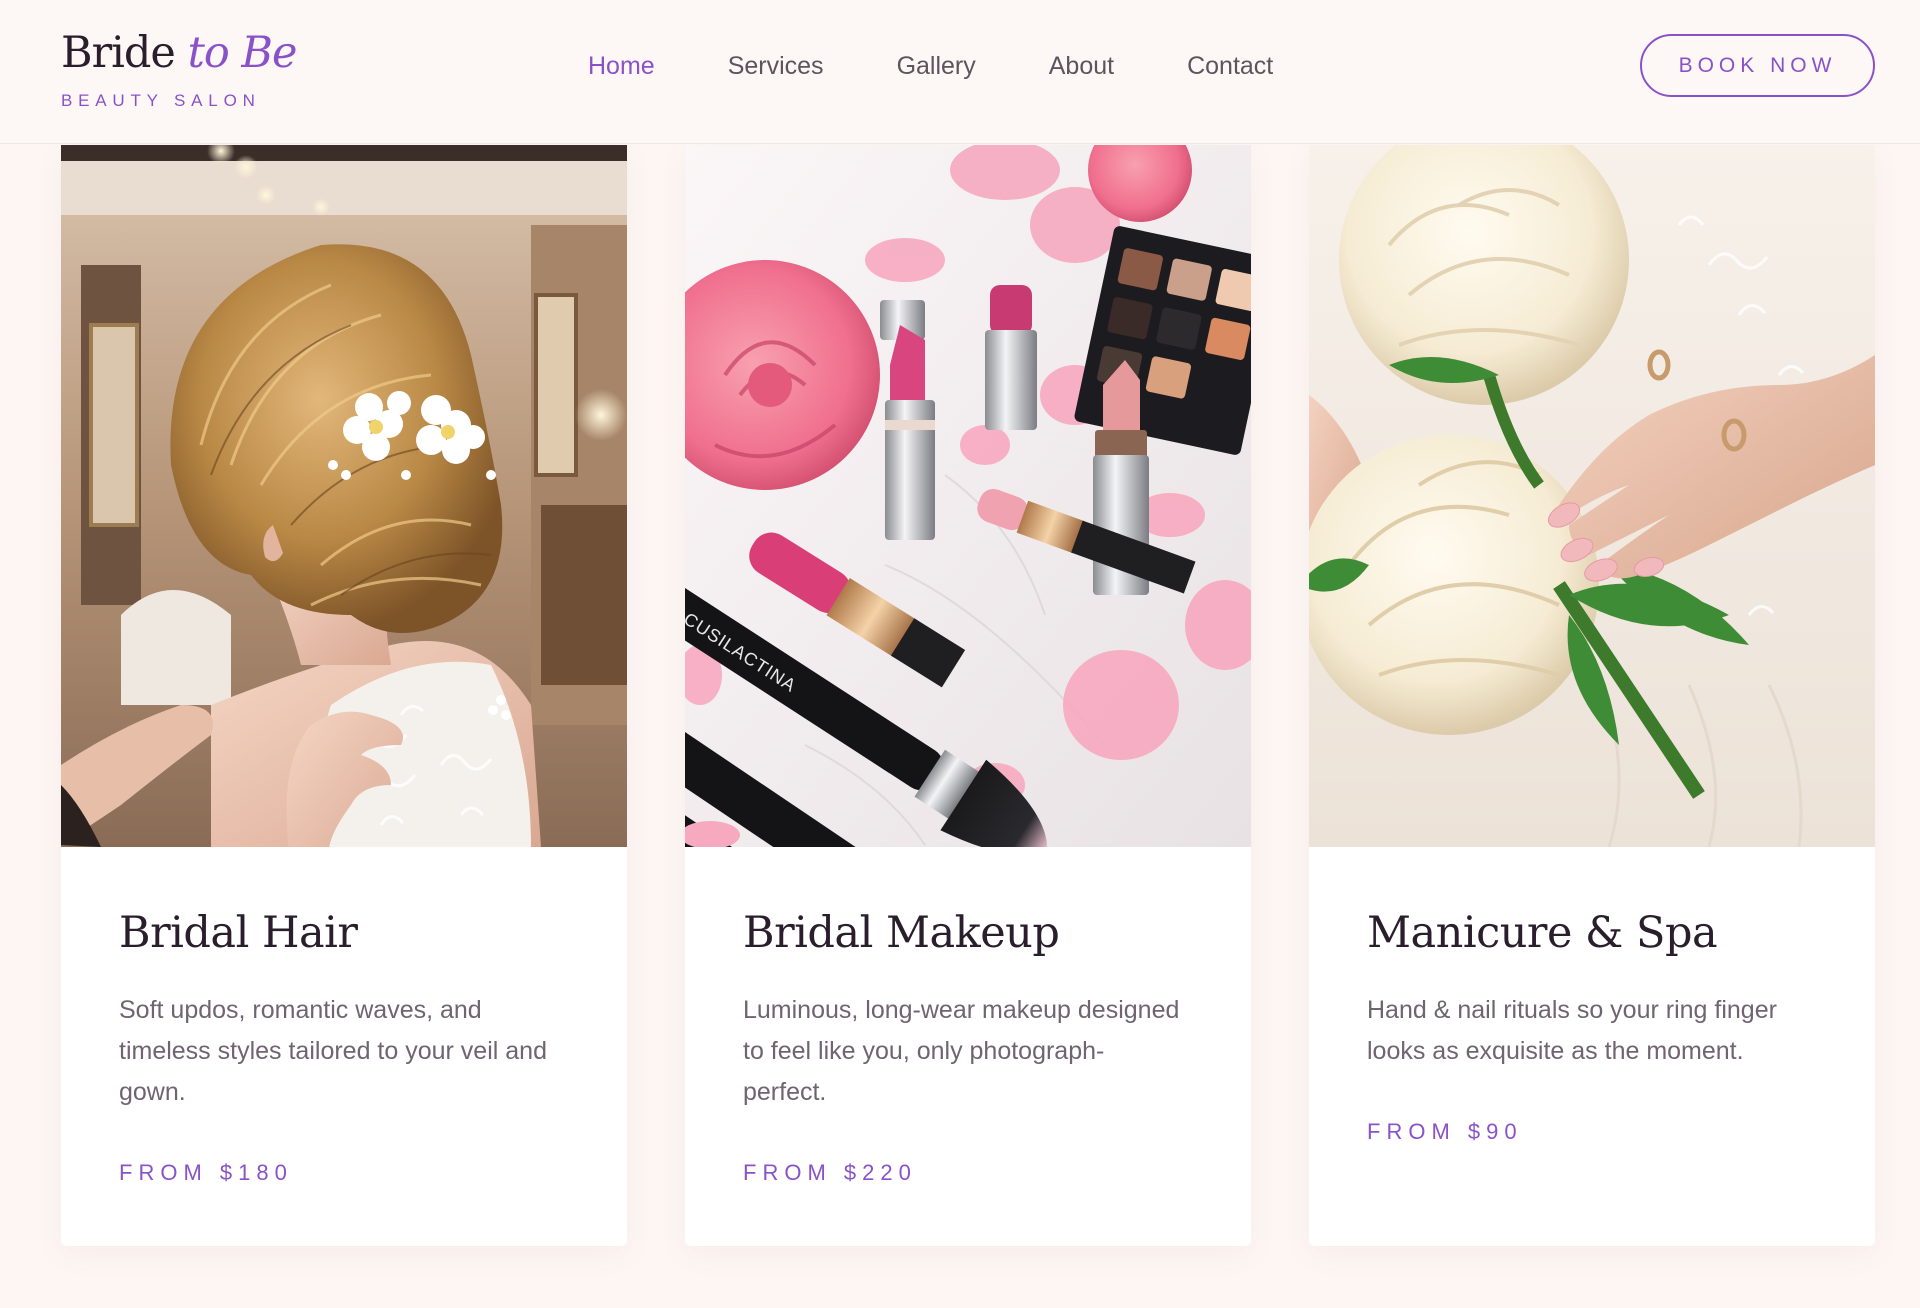 The width and height of the screenshot is (1920, 1308). What do you see at coordinates (179, 53) in the screenshot?
I see `brand-name: Bride to Be` at bounding box center [179, 53].